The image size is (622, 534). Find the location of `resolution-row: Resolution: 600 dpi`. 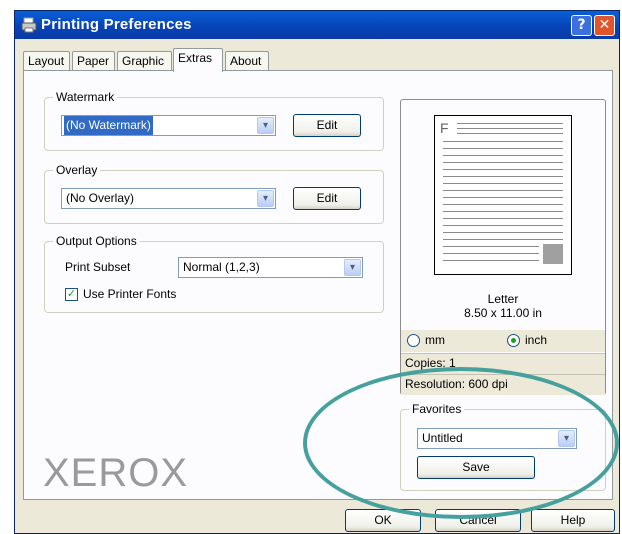

resolution-row: Resolution: 600 dpi is located at coordinates (503, 384).